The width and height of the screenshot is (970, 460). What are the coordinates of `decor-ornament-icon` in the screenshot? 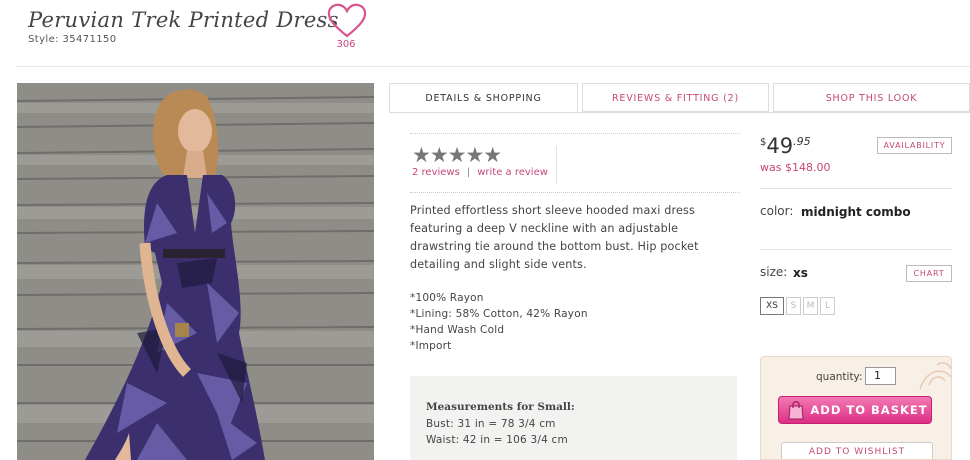 It's located at (935, 376).